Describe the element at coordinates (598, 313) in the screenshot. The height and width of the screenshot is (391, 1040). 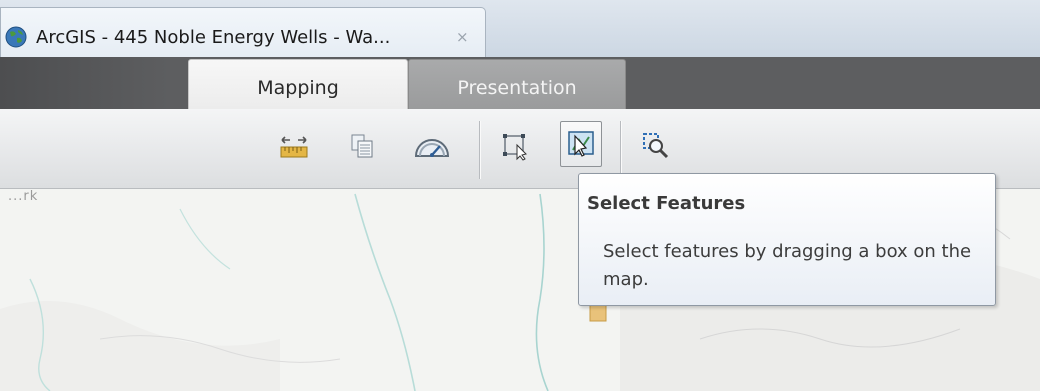
I see `well-marker` at that location.